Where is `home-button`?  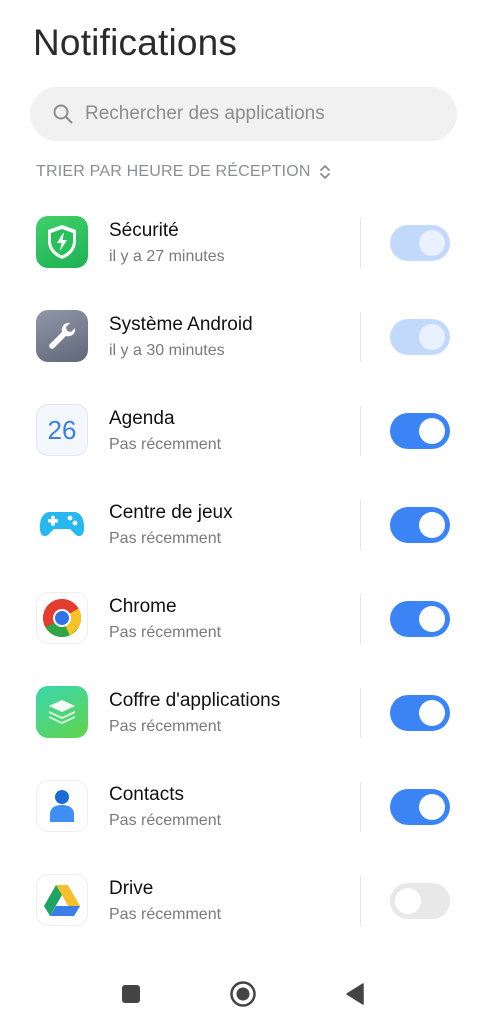 home-button is located at coordinates (243, 994).